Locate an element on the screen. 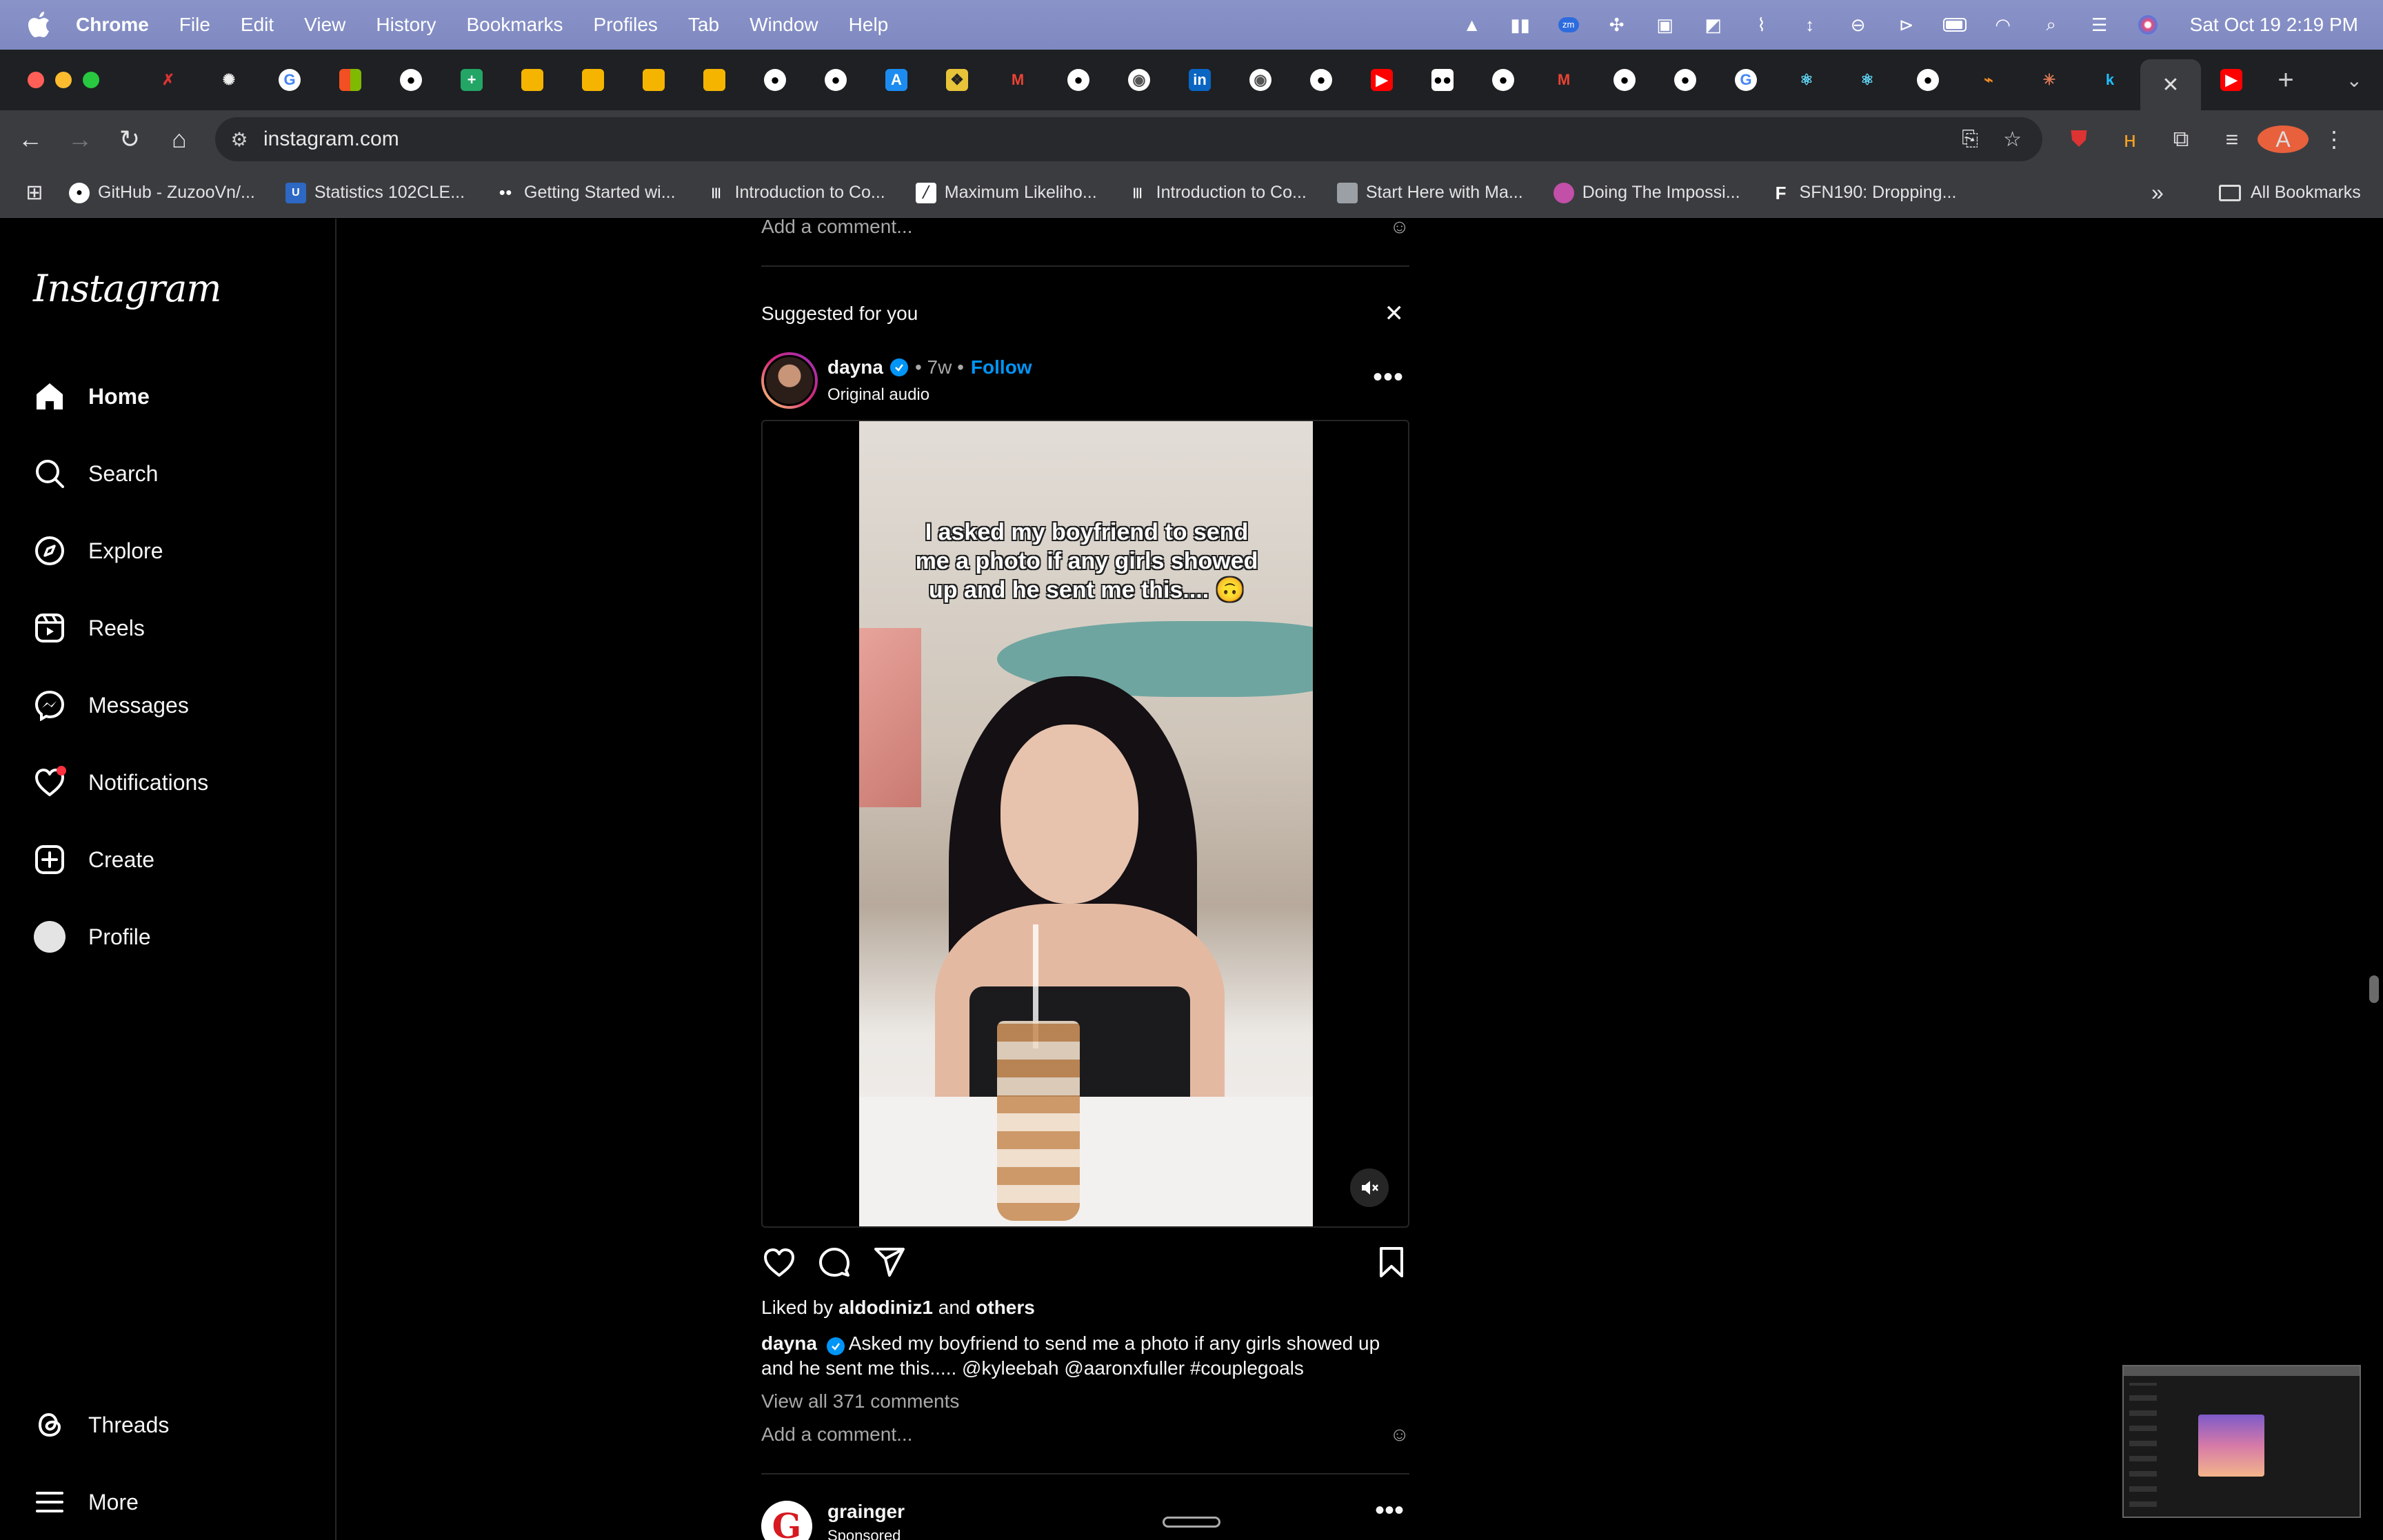 This screenshot has width=2383, height=1540. bookmark-star-icon: ☆ is located at coordinates (2012, 140).